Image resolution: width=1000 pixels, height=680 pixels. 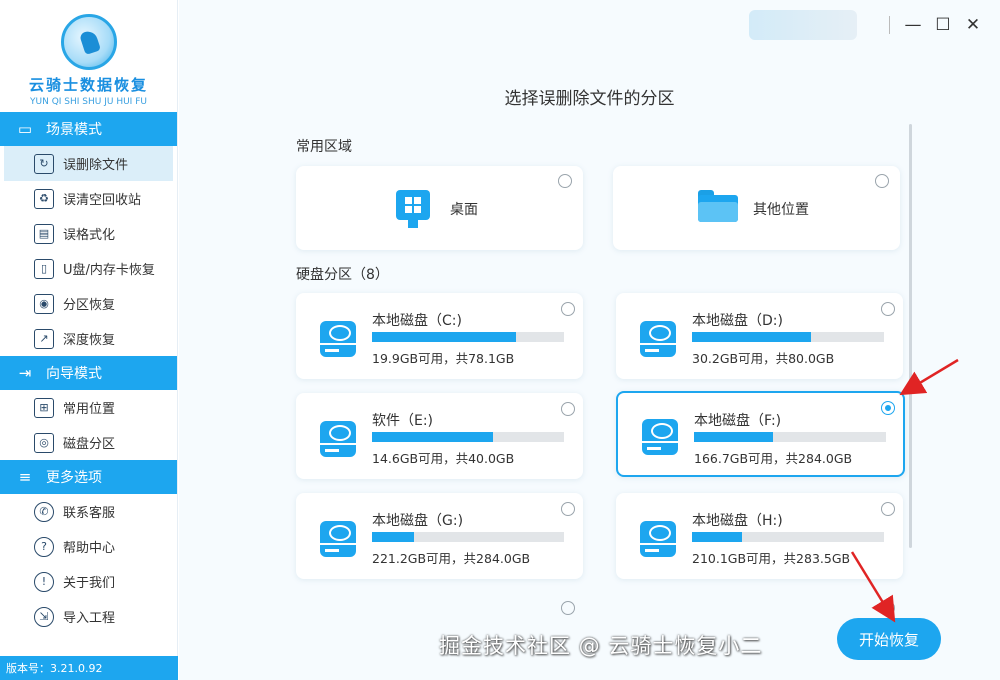 I want to click on disk-name: 本地磁盘（D:), so click(x=737, y=321).